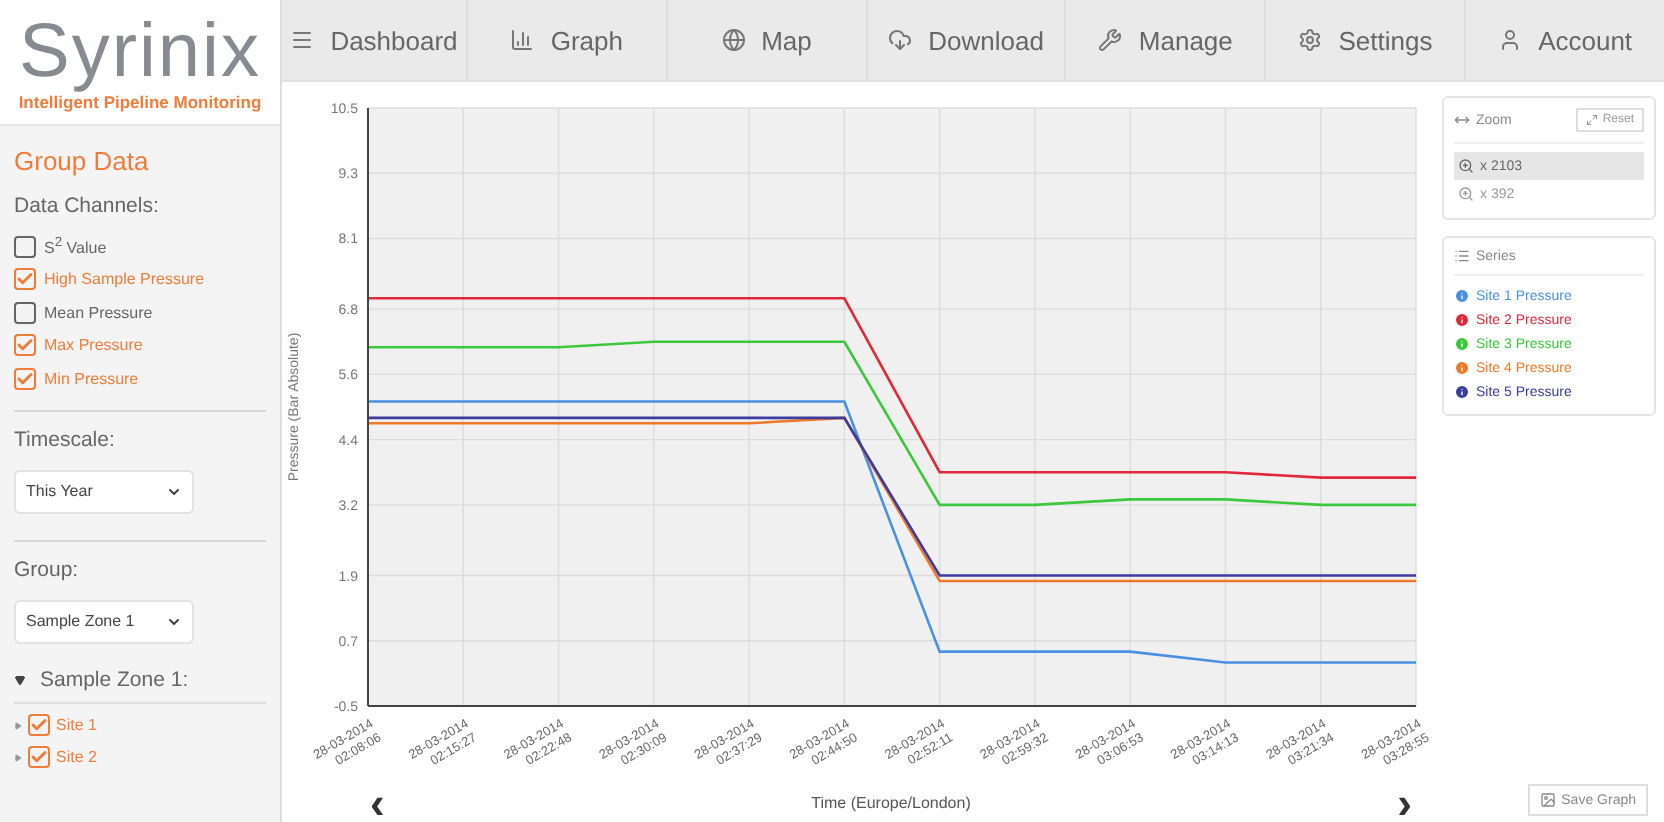 This screenshot has height=822, width=1664. Describe the element at coordinates (302, 40) in the screenshot. I see `menu-icon` at that location.